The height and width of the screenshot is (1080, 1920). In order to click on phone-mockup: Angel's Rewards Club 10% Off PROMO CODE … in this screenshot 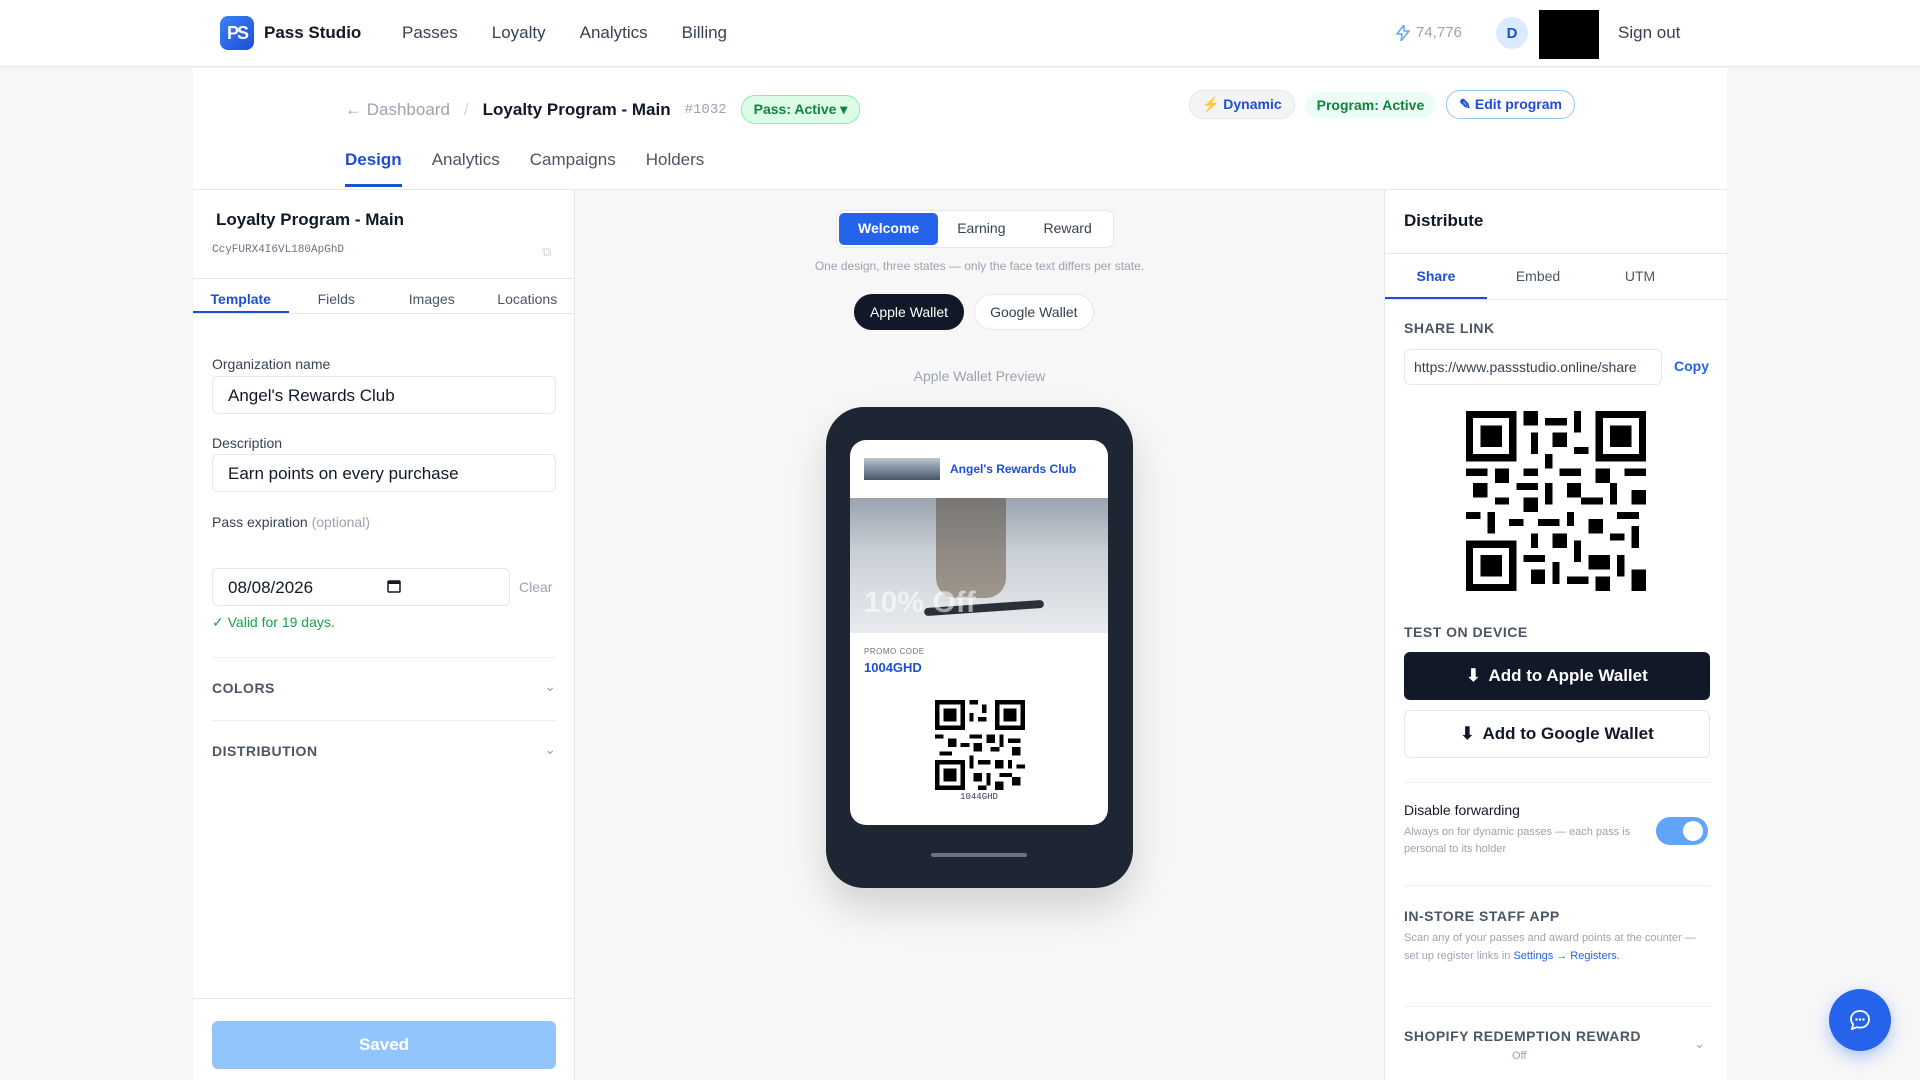, I will do `click(979, 647)`.